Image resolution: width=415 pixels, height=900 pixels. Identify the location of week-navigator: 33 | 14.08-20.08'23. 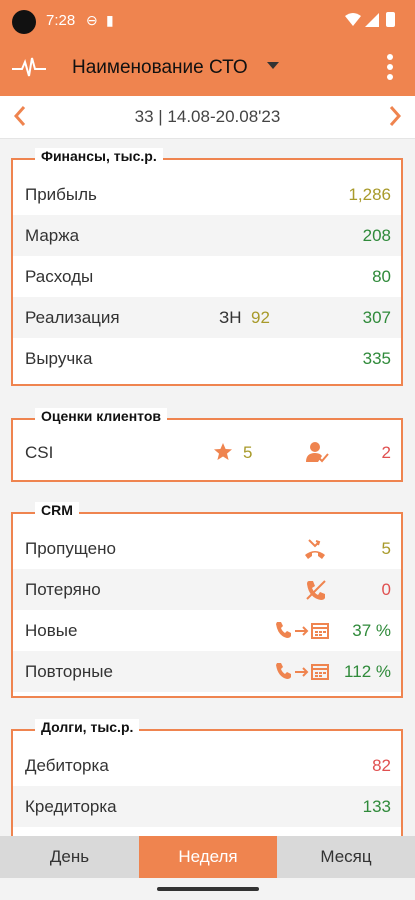
(207, 117).